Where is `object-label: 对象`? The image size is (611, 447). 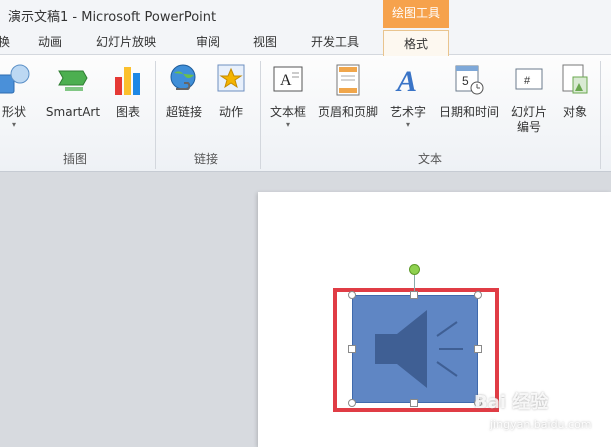 object-label: 对象 is located at coordinates (574, 112).